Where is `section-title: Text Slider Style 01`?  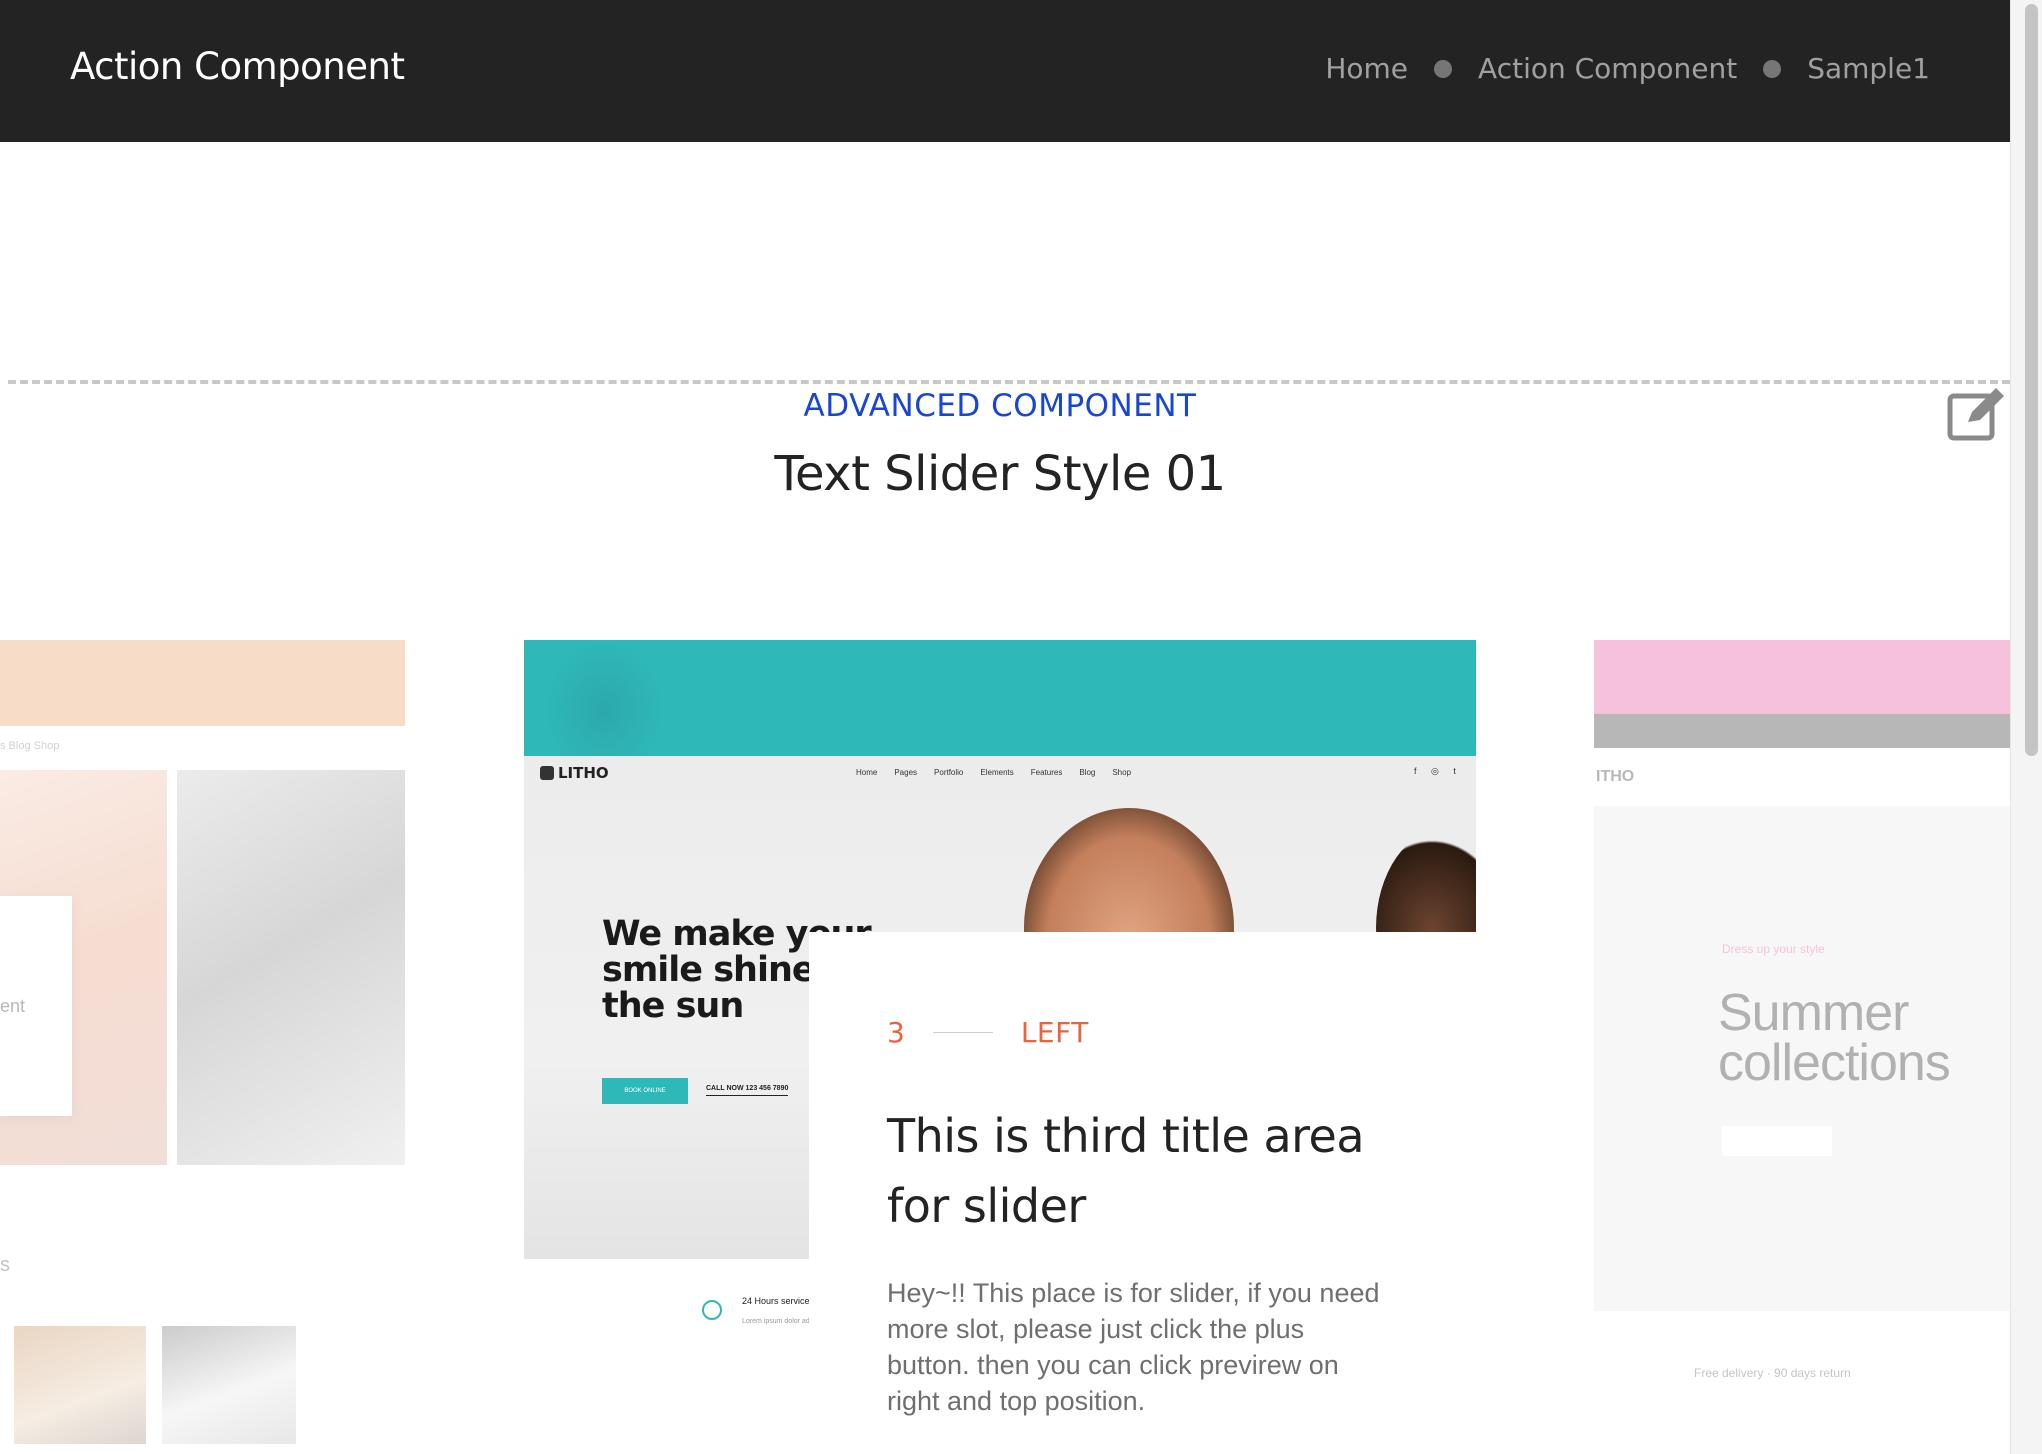 section-title: Text Slider Style 01 is located at coordinates (1000, 474).